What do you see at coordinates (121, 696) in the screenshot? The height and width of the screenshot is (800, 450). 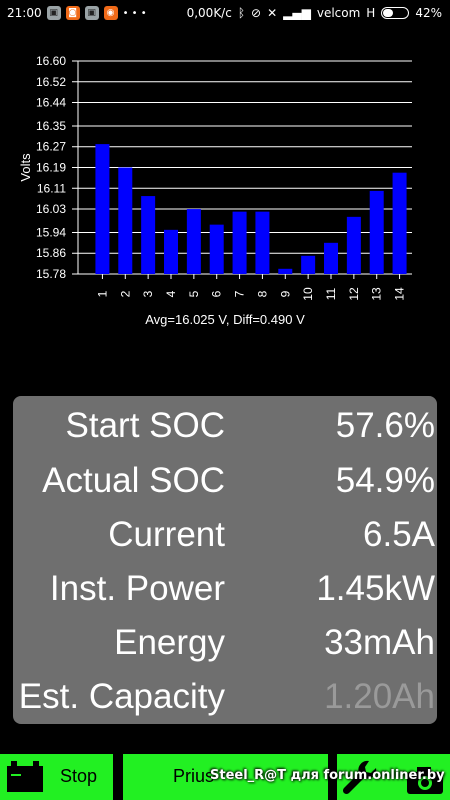 I see `stat-label: Est. Capacity` at bounding box center [121, 696].